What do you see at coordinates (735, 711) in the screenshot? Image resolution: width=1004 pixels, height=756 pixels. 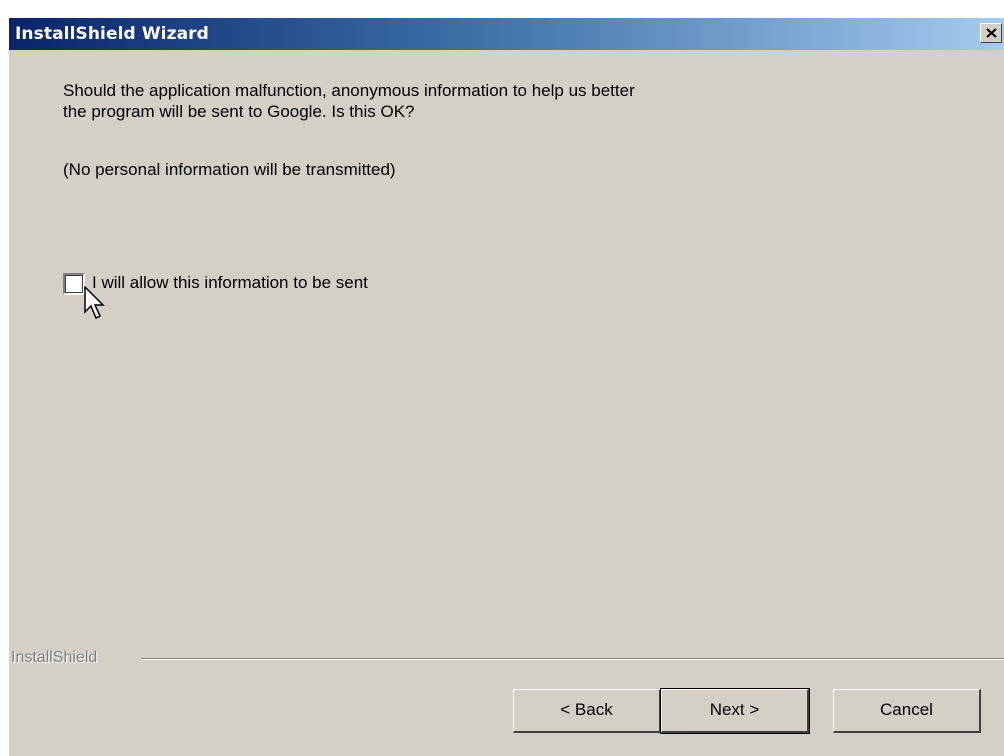 I see `next-button: Next >` at bounding box center [735, 711].